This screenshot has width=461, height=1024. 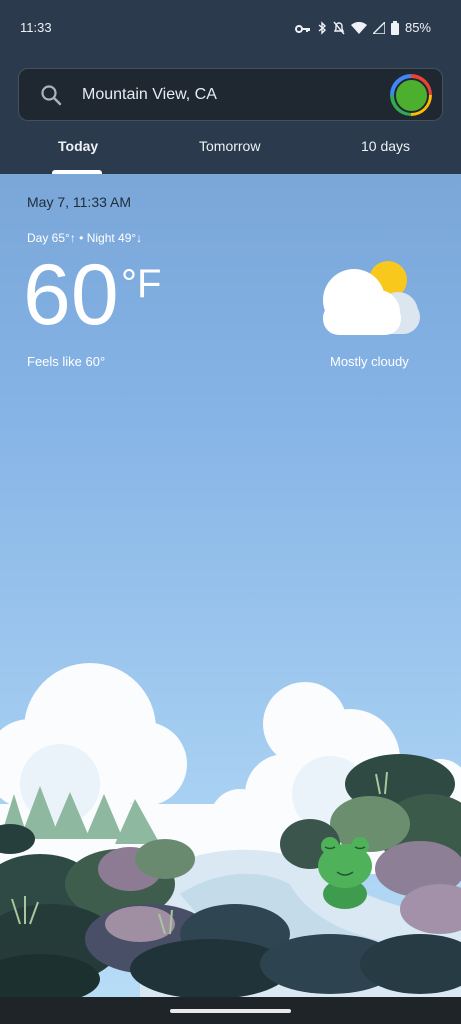 What do you see at coordinates (371, 298) in the screenshot?
I see `partly-cloudy-icon` at bounding box center [371, 298].